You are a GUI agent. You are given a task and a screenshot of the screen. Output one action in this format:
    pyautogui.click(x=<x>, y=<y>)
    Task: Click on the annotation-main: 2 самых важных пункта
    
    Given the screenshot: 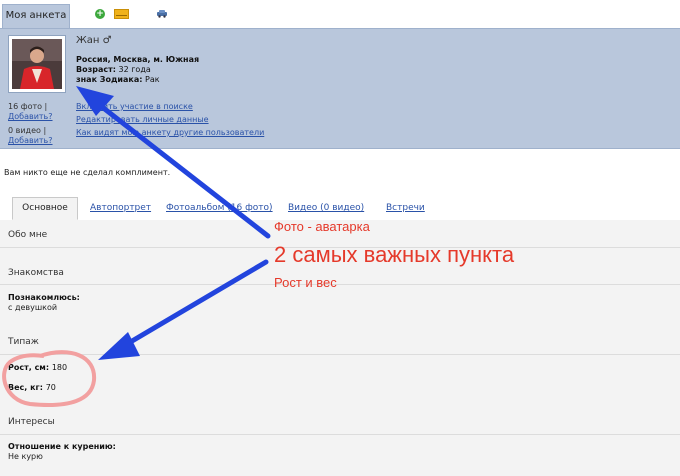 What is the action you would take?
    pyautogui.click(x=394, y=254)
    